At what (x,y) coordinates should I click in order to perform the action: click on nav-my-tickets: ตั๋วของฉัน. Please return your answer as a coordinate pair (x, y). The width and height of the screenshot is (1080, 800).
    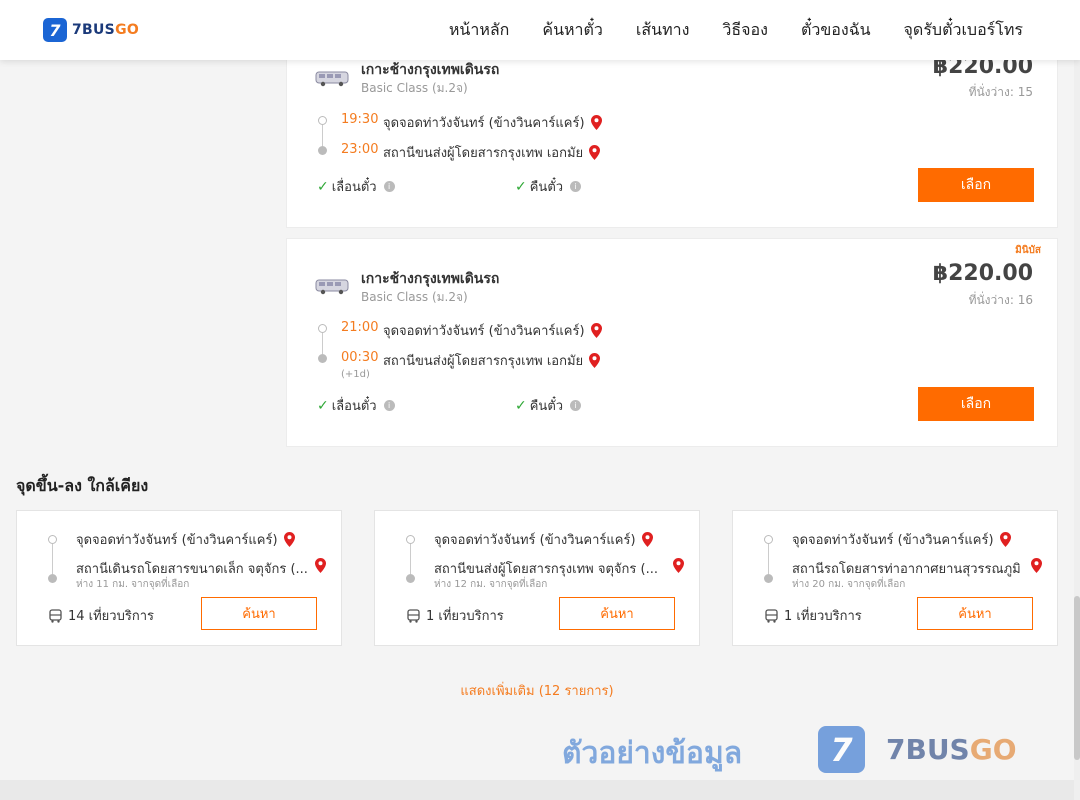
    Looking at the image, I should click on (836, 30).